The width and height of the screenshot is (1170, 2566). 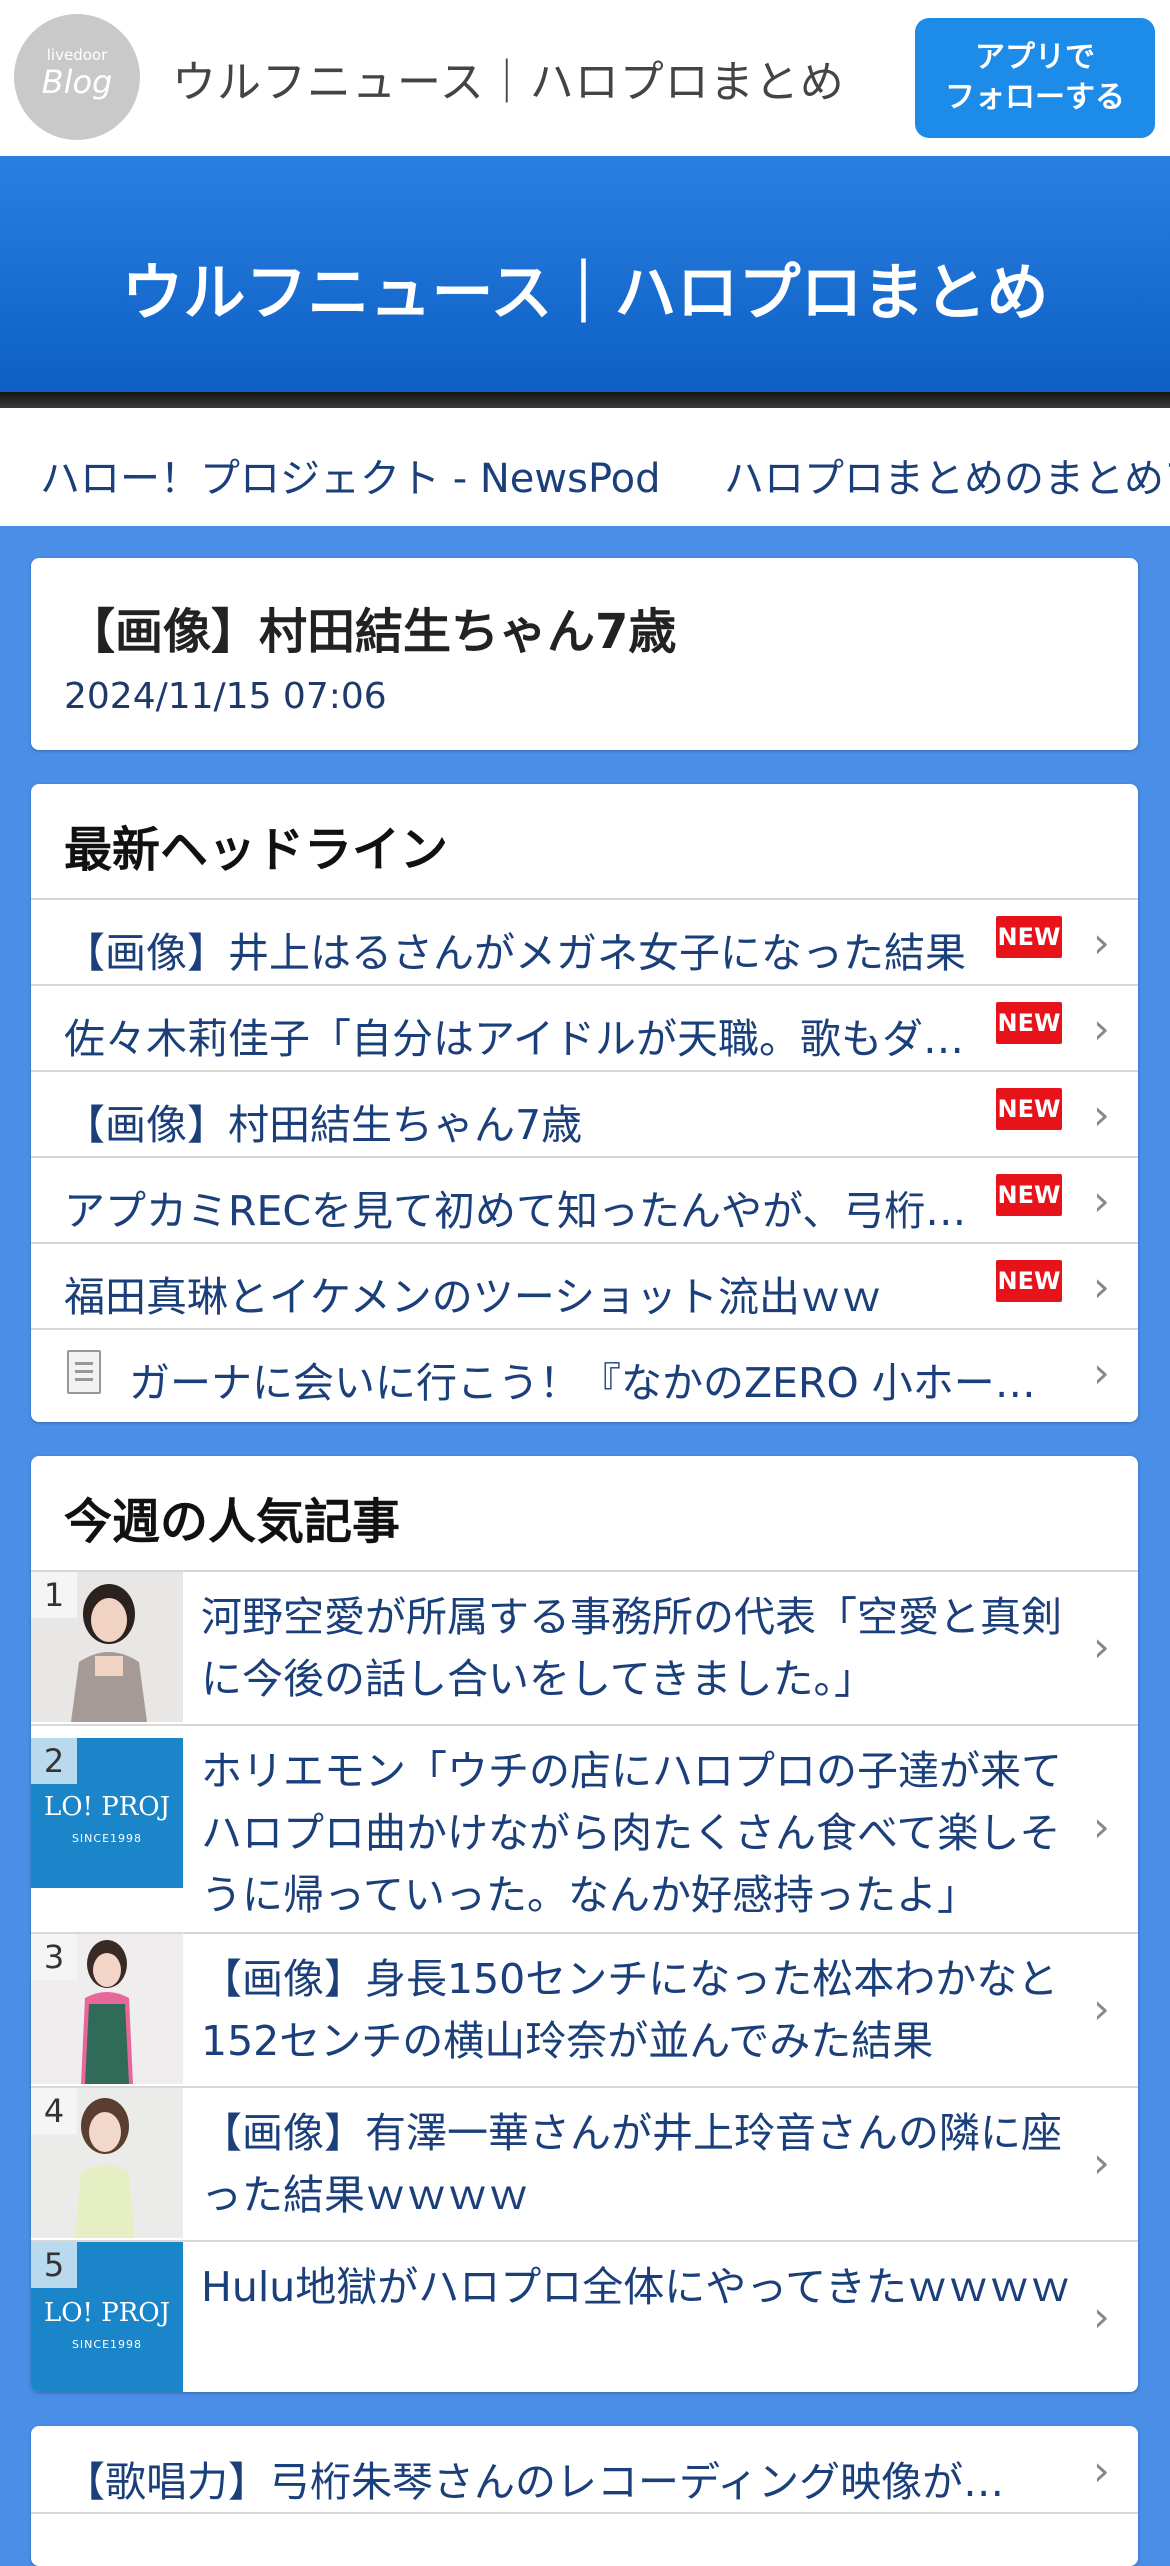 I want to click on headline-row: 福田真琳とイケメンのツーショット流出ｗｗ NEW ›, so click(x=584, y=1286).